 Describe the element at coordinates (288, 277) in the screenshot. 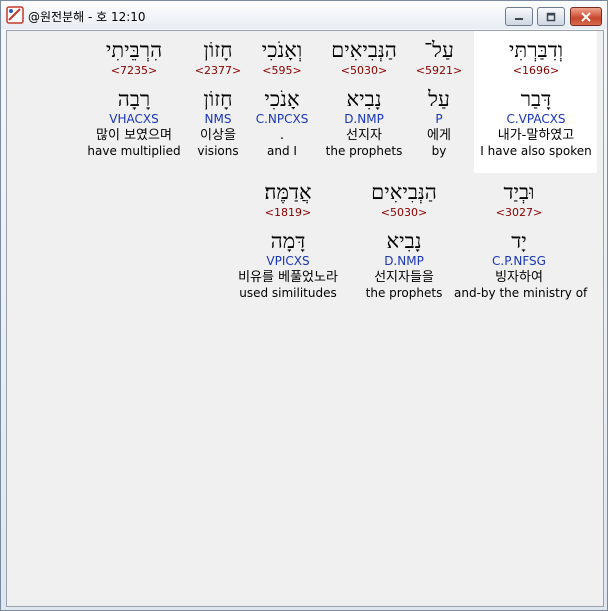

I see `korean-gloss: 비유를 베풀었노라` at that location.